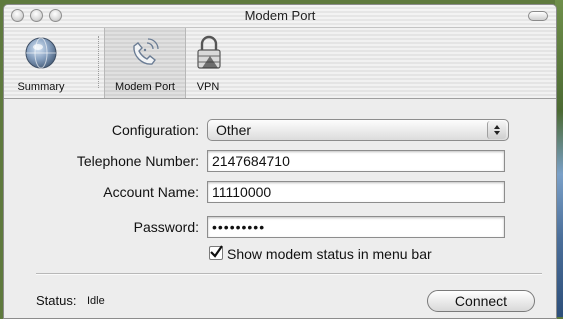 The height and width of the screenshot is (319, 563). What do you see at coordinates (356, 227) in the screenshot?
I see `password-field: •••••••••` at bounding box center [356, 227].